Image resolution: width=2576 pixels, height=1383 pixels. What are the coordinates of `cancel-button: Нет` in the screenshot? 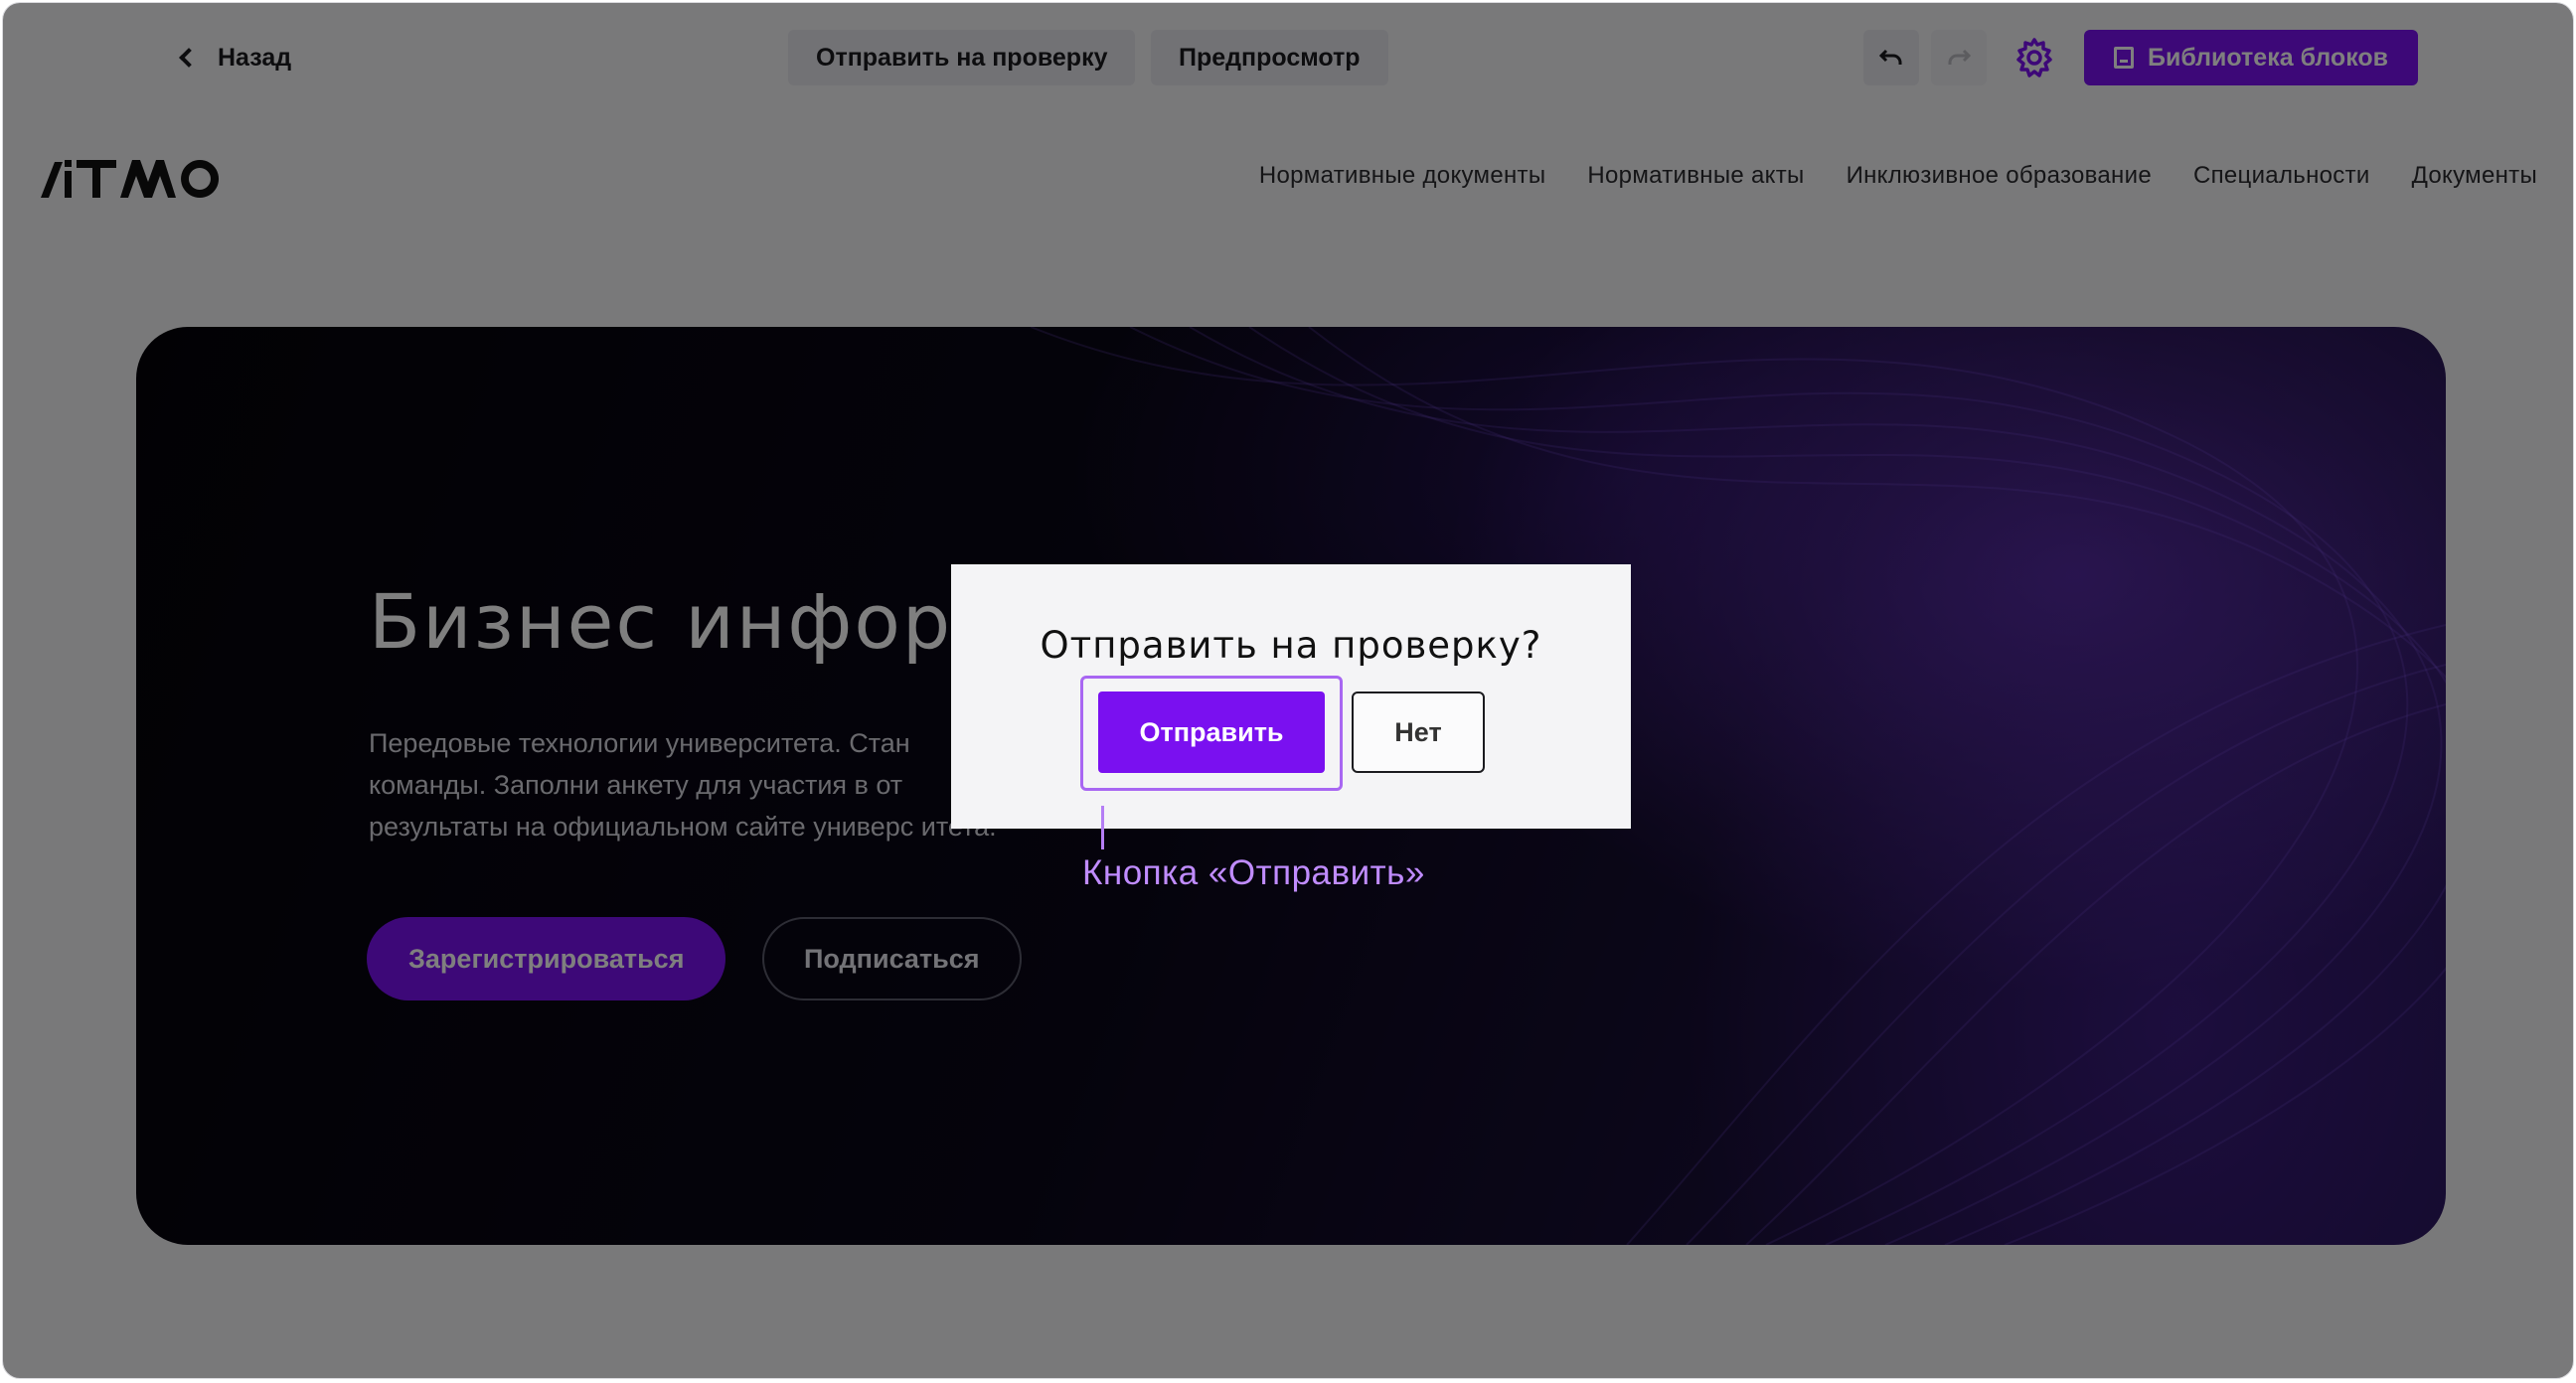 It's located at (1418, 733).